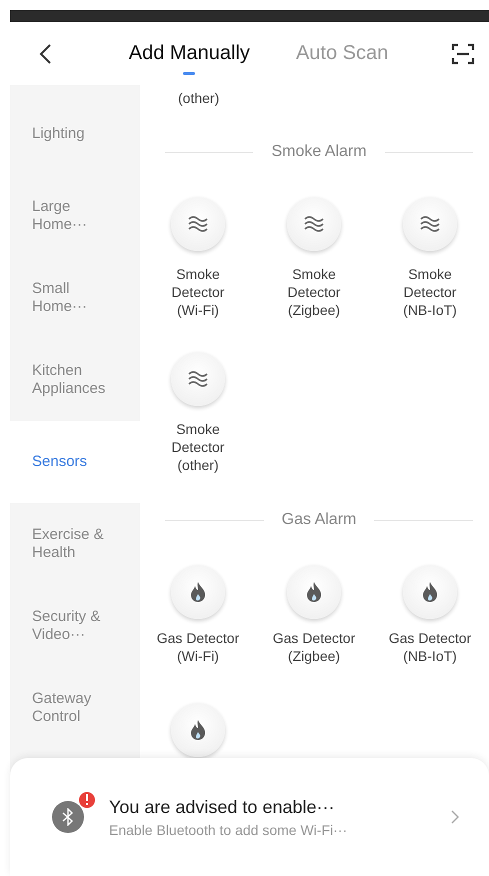 This screenshot has width=489, height=876. Describe the element at coordinates (75, 380) in the screenshot. I see `sidebar-item: Kitchen Appliances` at that location.